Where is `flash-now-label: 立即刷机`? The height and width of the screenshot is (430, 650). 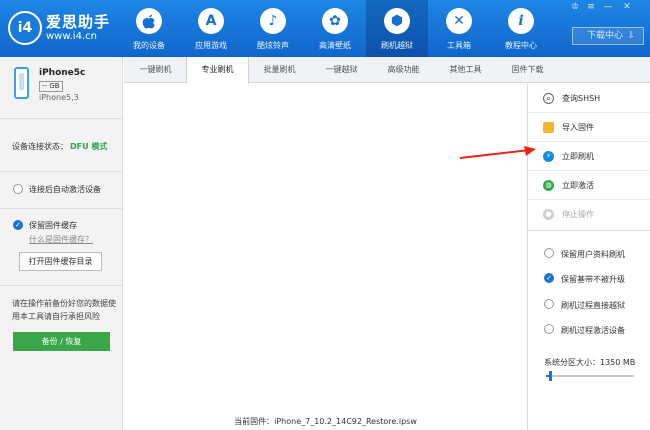
flash-now-label: 立即刷机 is located at coordinates (578, 156).